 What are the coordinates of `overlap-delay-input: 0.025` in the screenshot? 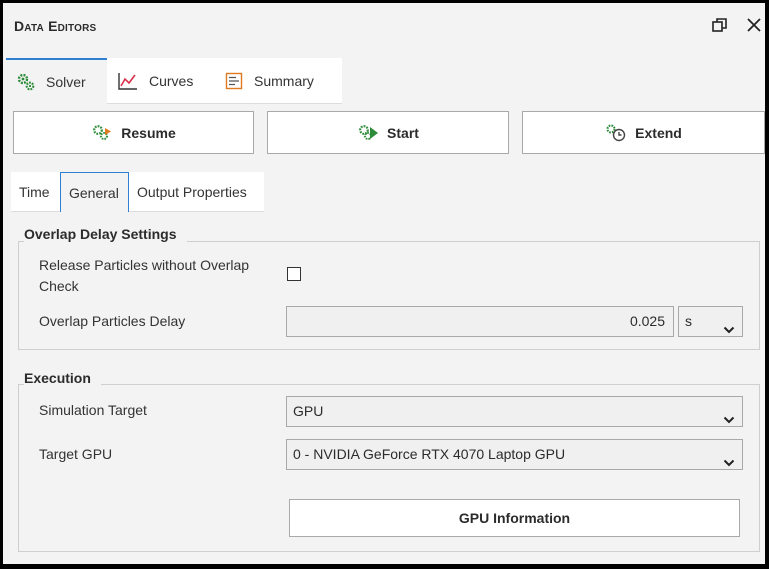 It's located at (480, 321).